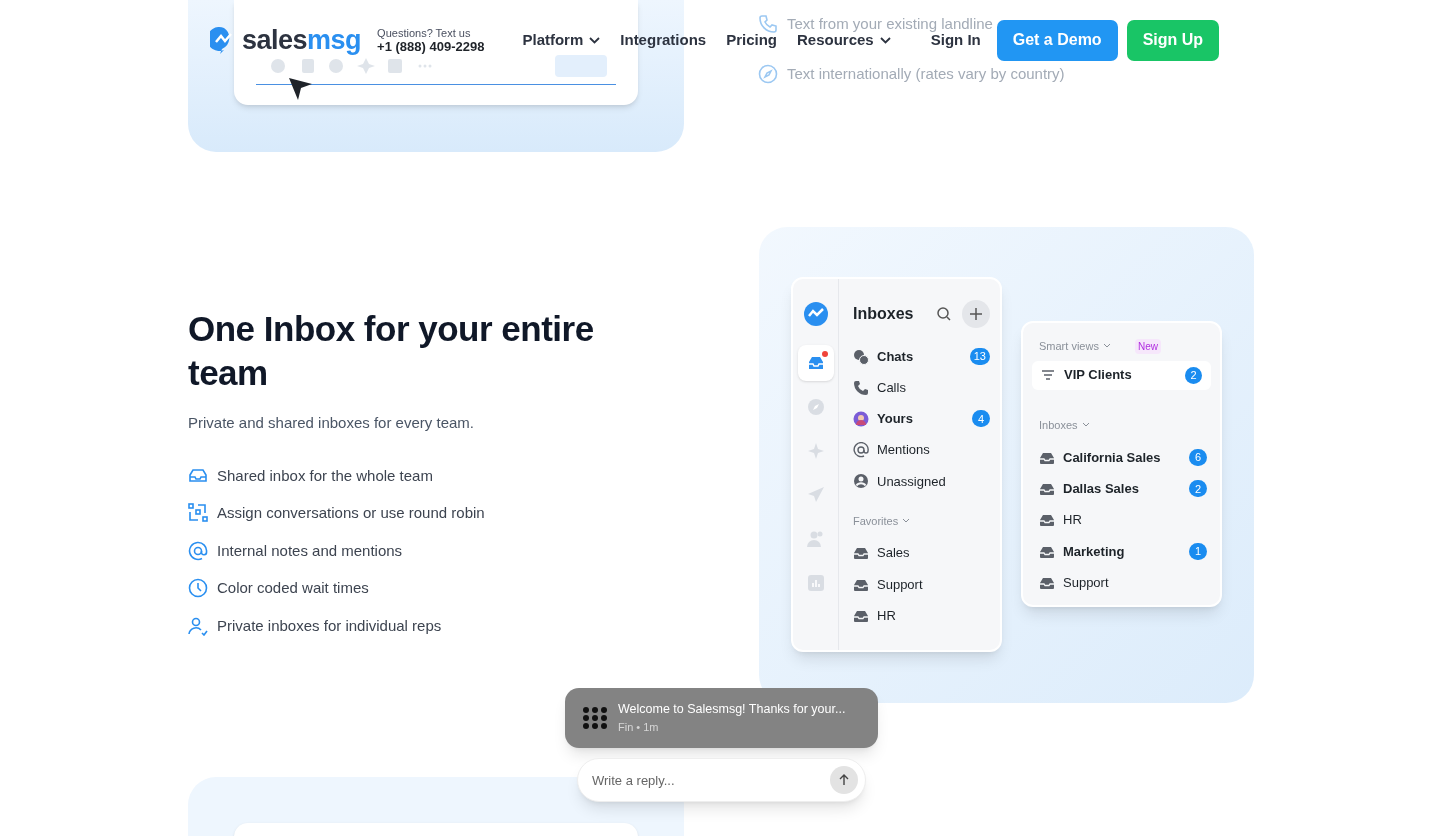 The image size is (1456, 836). I want to click on inbox-item: Mentions, so click(921, 450).